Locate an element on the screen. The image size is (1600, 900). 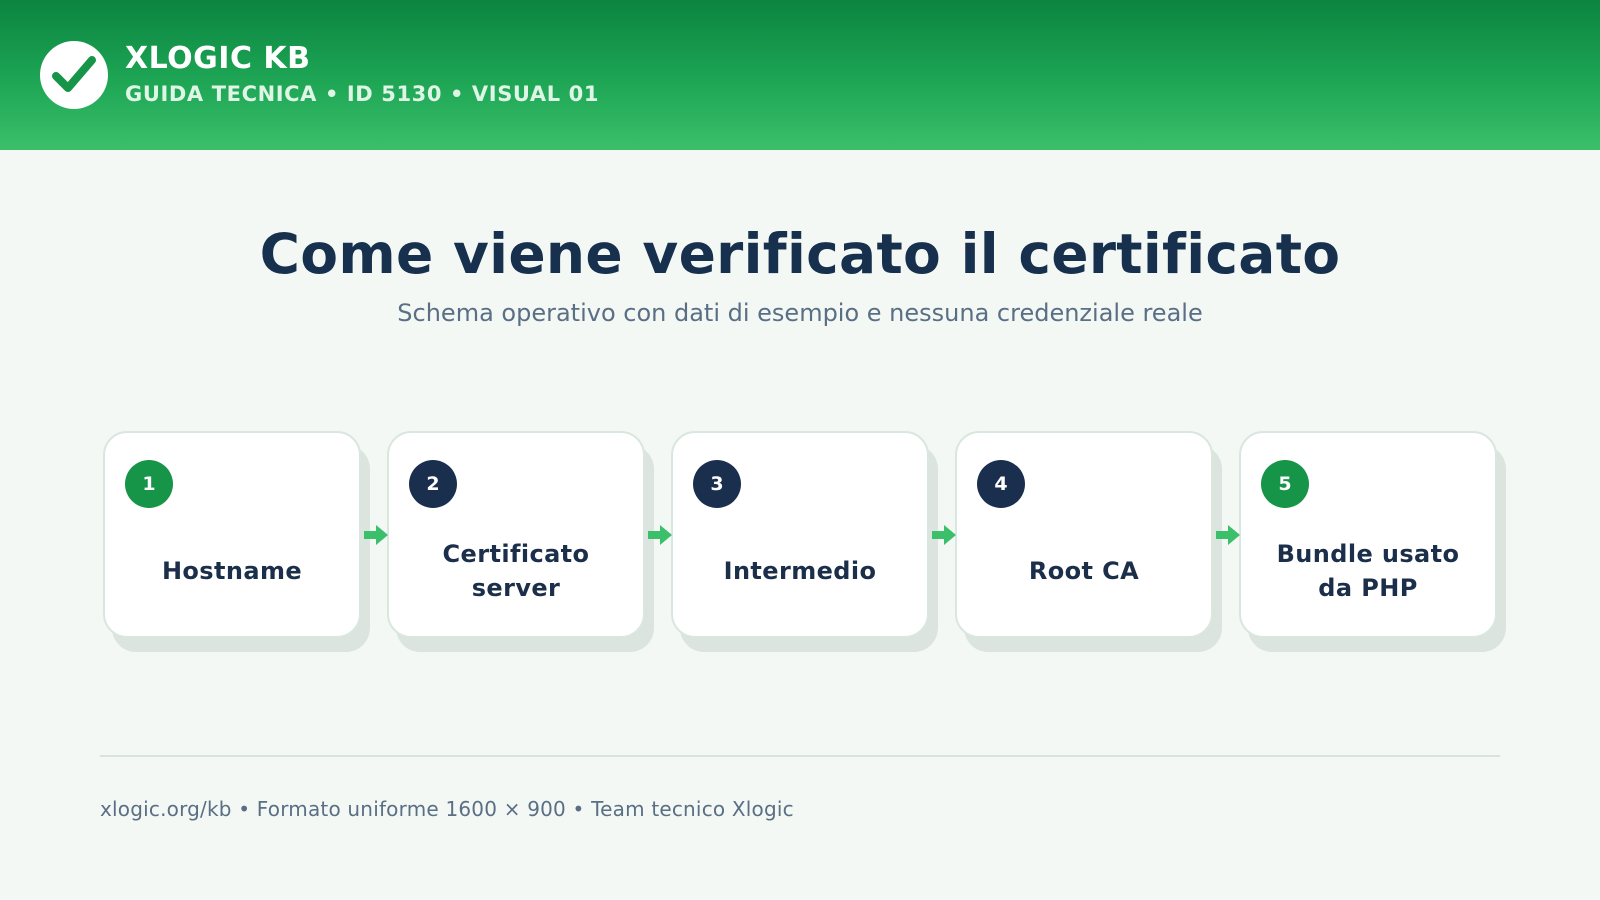
step-card-root-ca: 4 Root CA is located at coordinates (1084, 534).